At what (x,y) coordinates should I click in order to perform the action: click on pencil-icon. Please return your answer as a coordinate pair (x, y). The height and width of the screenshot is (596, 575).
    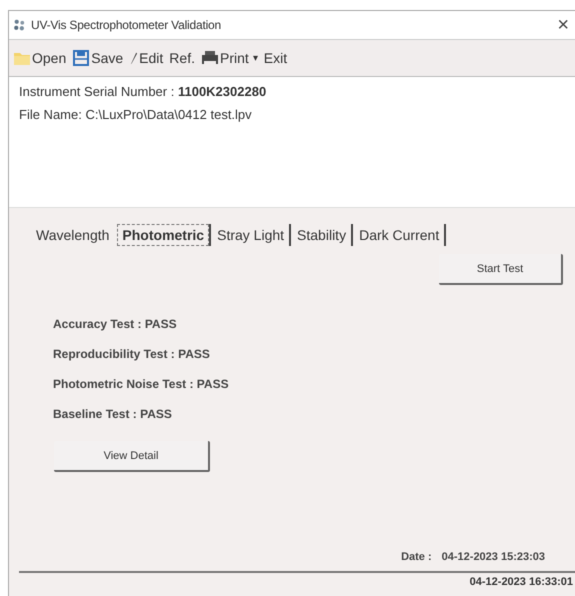
    Looking at the image, I should click on (133, 58).